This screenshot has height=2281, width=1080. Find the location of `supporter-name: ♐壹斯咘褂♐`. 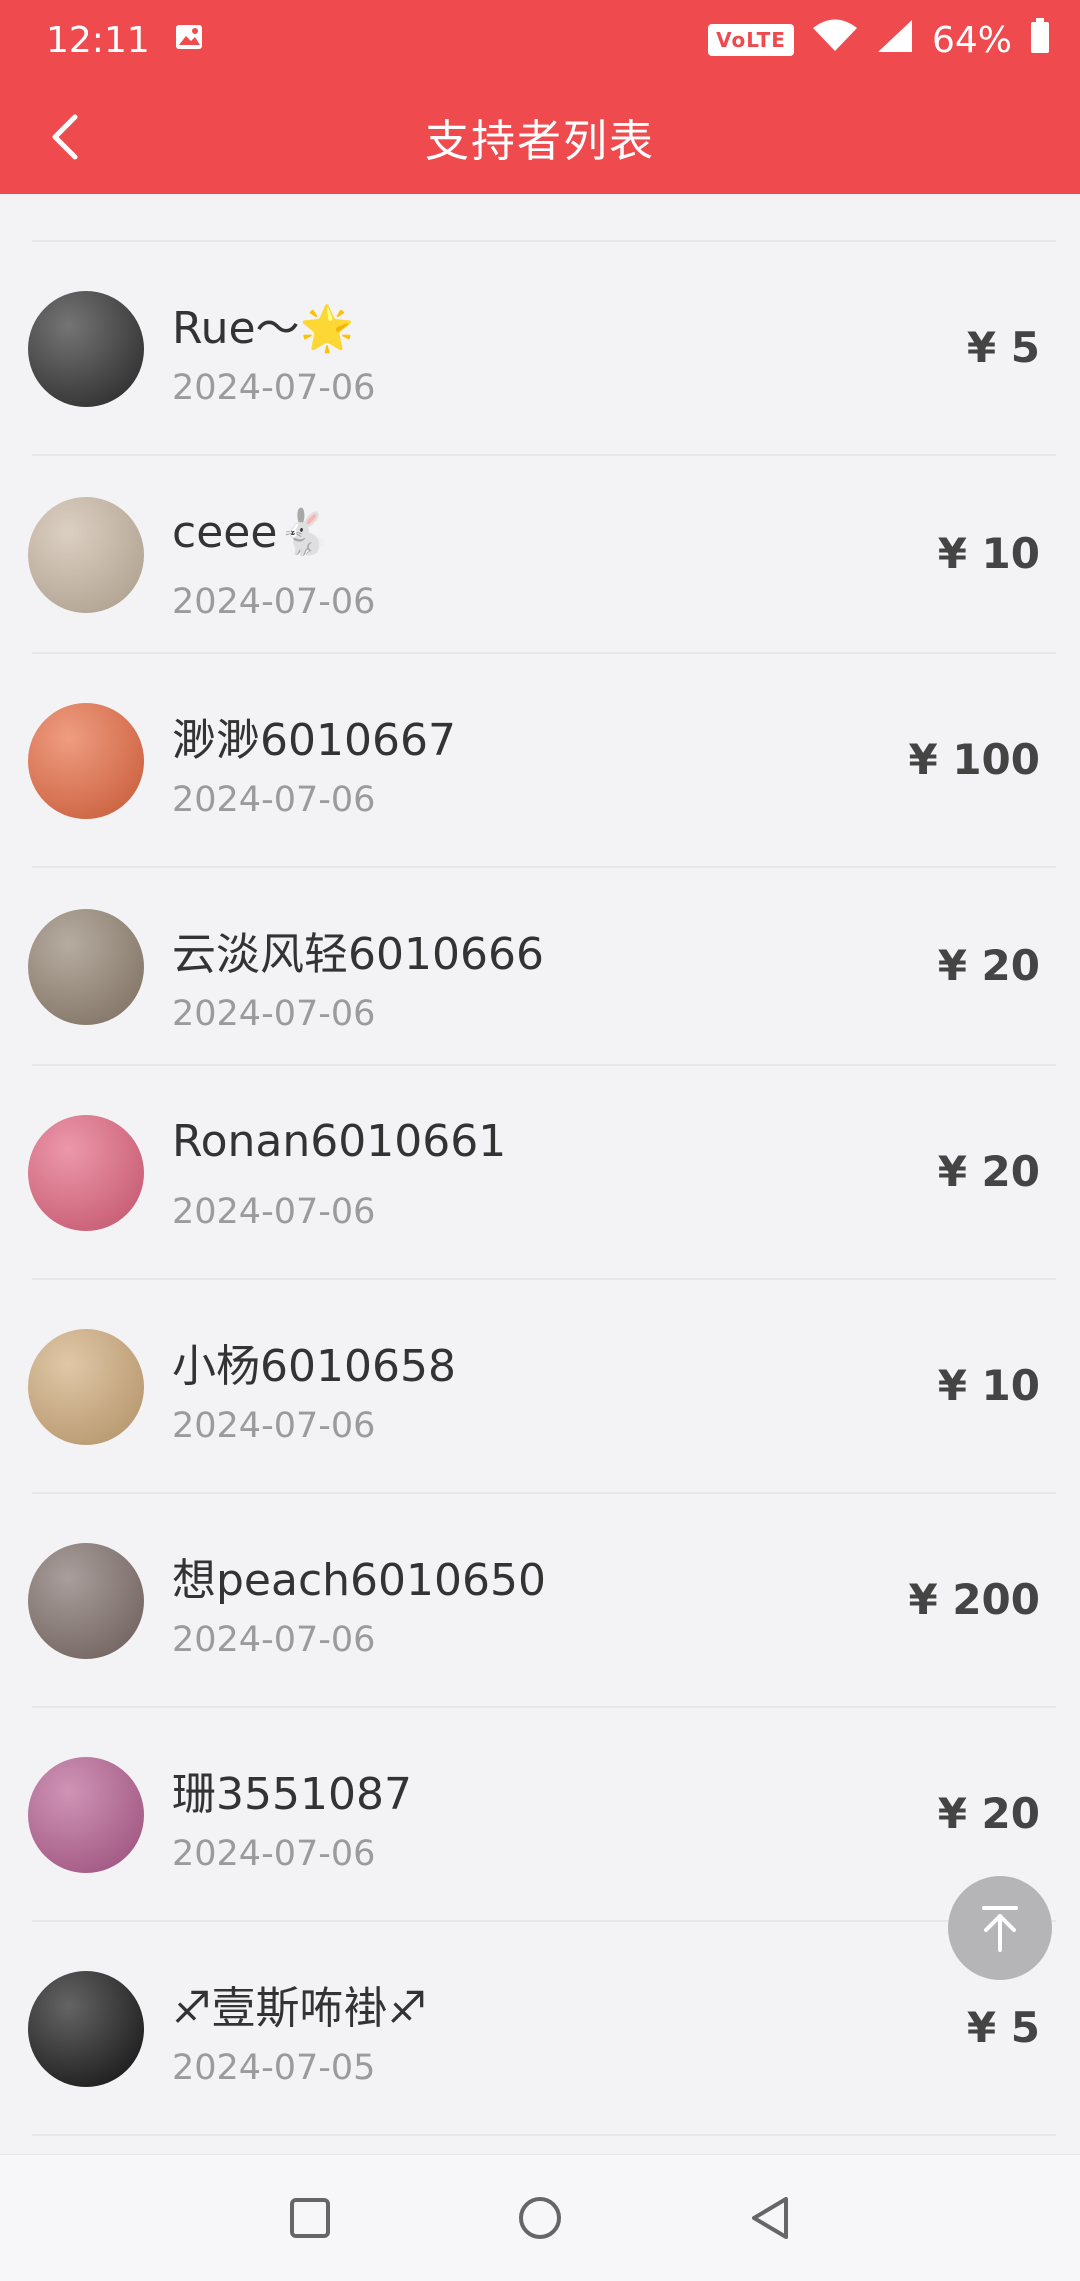

supporter-name: ♐壹斯咘褂♐ is located at coordinates (299, 2008).